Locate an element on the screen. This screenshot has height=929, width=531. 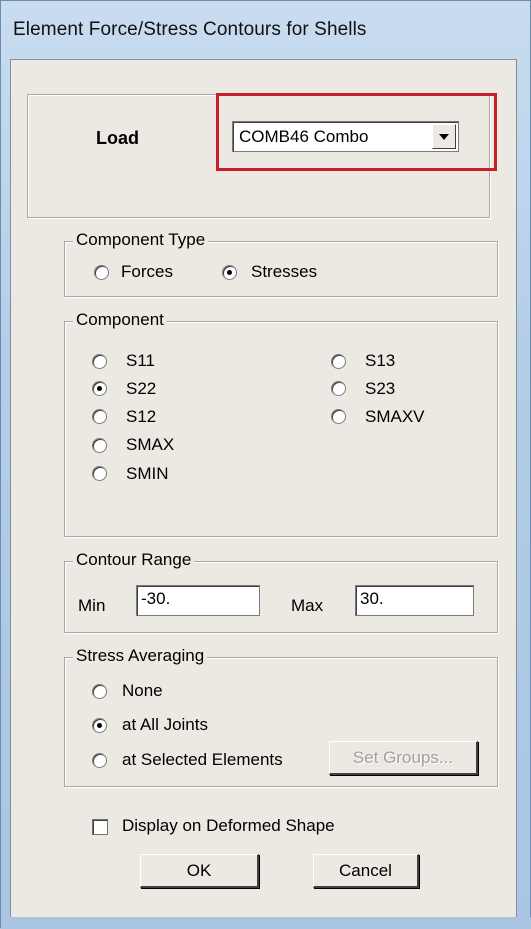
display-deformed-checkbox is located at coordinates (100, 827).